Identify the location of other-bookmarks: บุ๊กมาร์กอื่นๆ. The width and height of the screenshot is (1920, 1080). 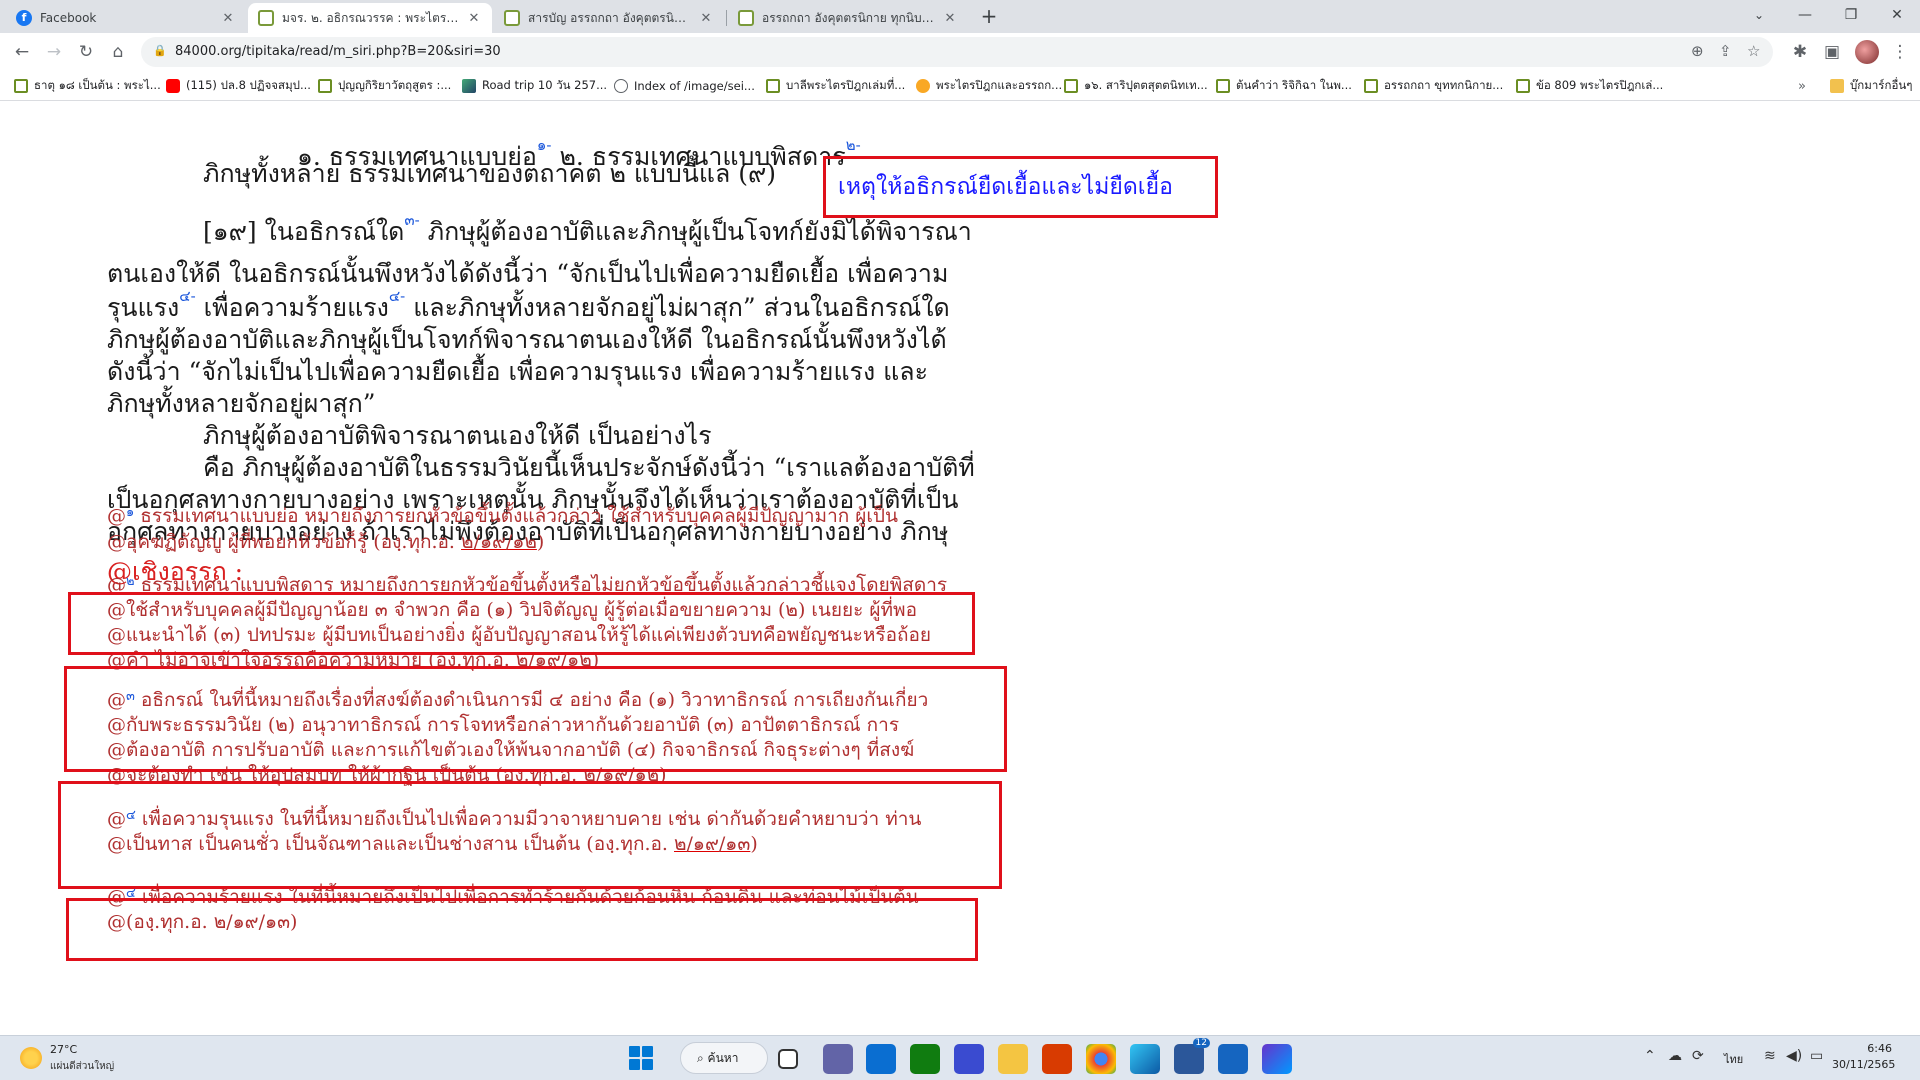
(1871, 86).